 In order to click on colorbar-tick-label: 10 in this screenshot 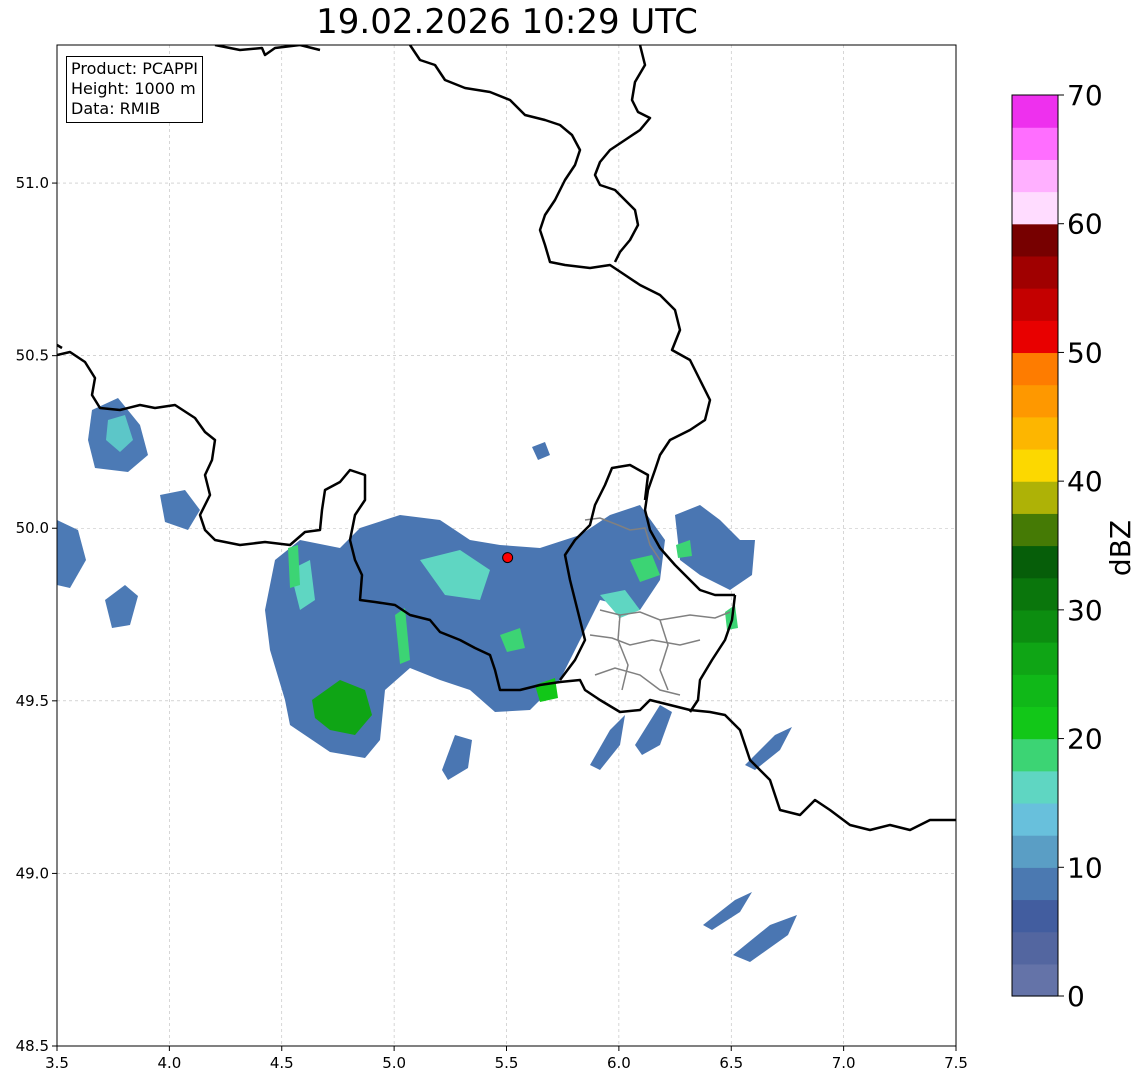, I will do `click(1085, 867)`.